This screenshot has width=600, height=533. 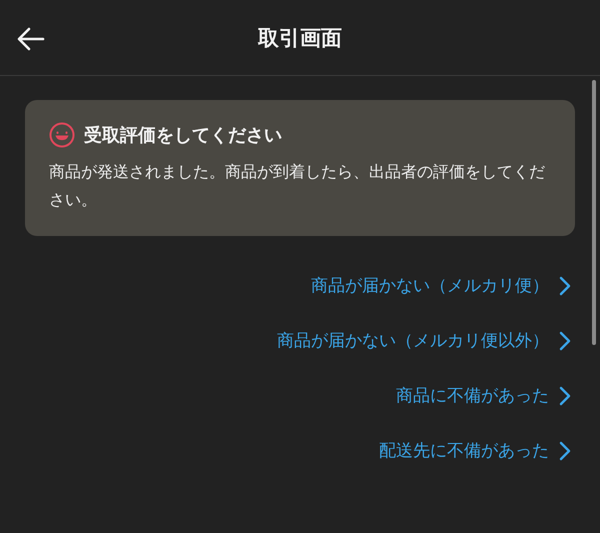 What do you see at coordinates (441, 286) in the screenshot?
I see `help-link: 商品が届かない（メルカリ便）` at bounding box center [441, 286].